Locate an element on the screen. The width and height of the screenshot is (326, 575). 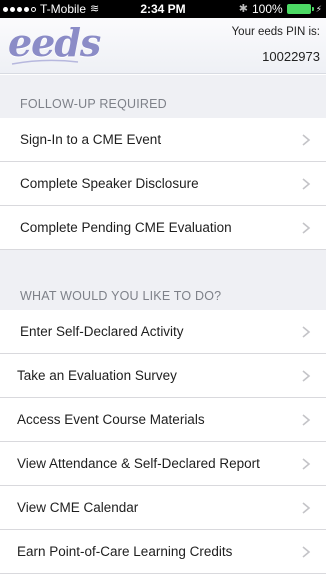
menu-item-label: Enter Self-Declared Activity is located at coordinates (102, 331).